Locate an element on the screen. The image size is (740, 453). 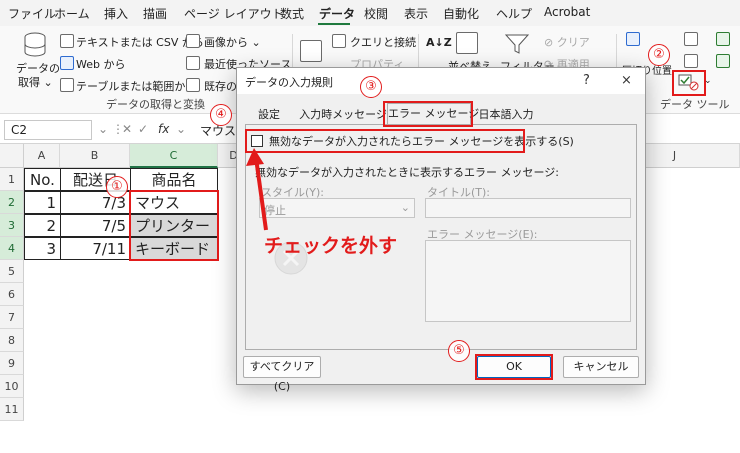
tab-settings: 設定 is located at coordinates (269, 115).